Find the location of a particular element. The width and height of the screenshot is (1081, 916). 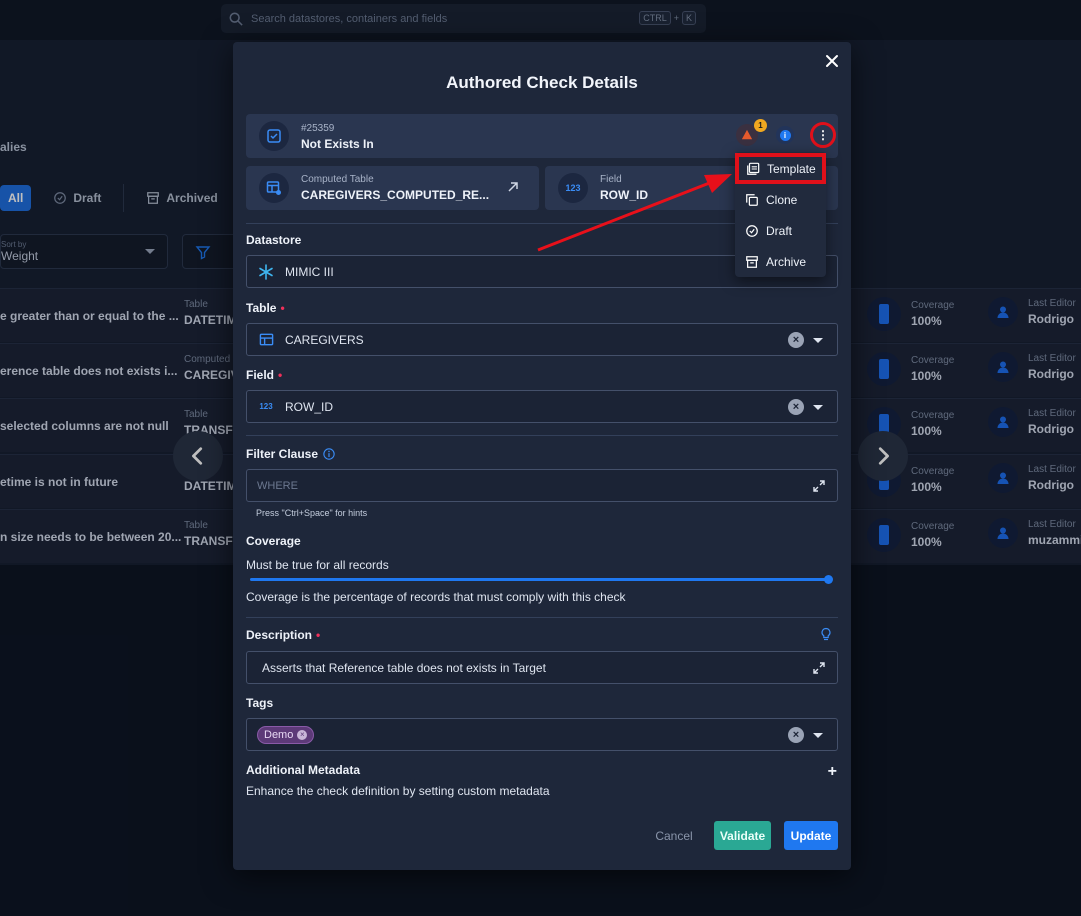

kebab-menu-icon: ⋮ is located at coordinates (823, 135).